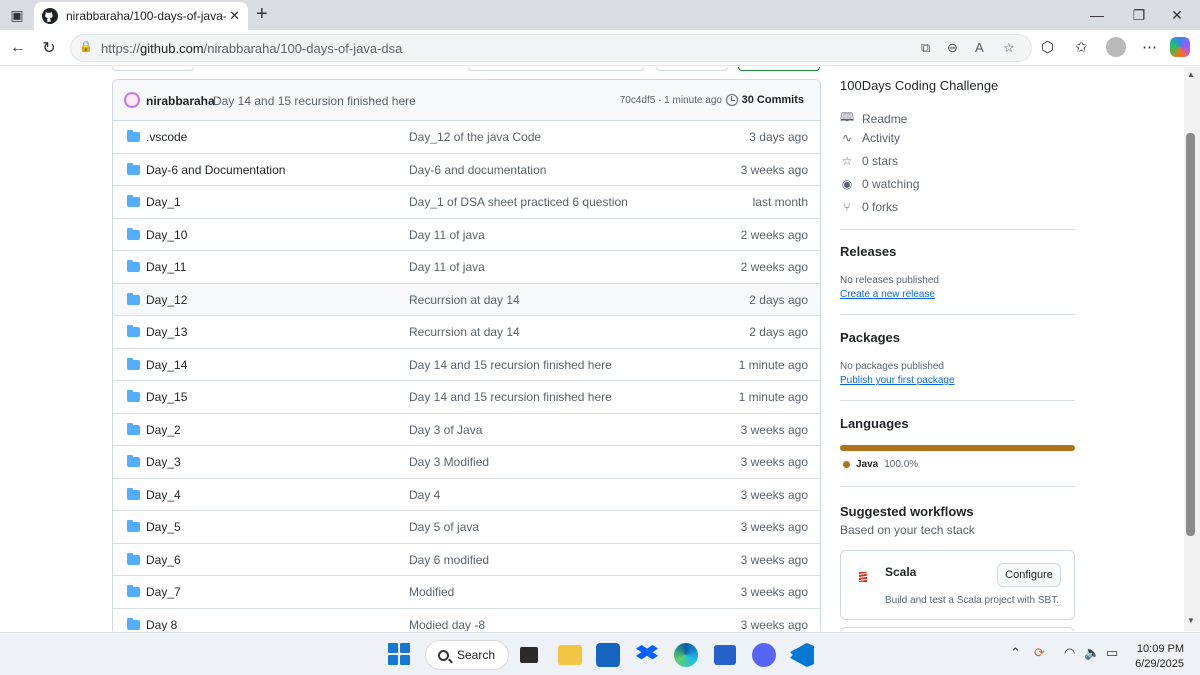  Describe the element at coordinates (1157, 657) in the screenshot. I see `taskbar-clock: 10:09 PM 6/29/2025` at that location.